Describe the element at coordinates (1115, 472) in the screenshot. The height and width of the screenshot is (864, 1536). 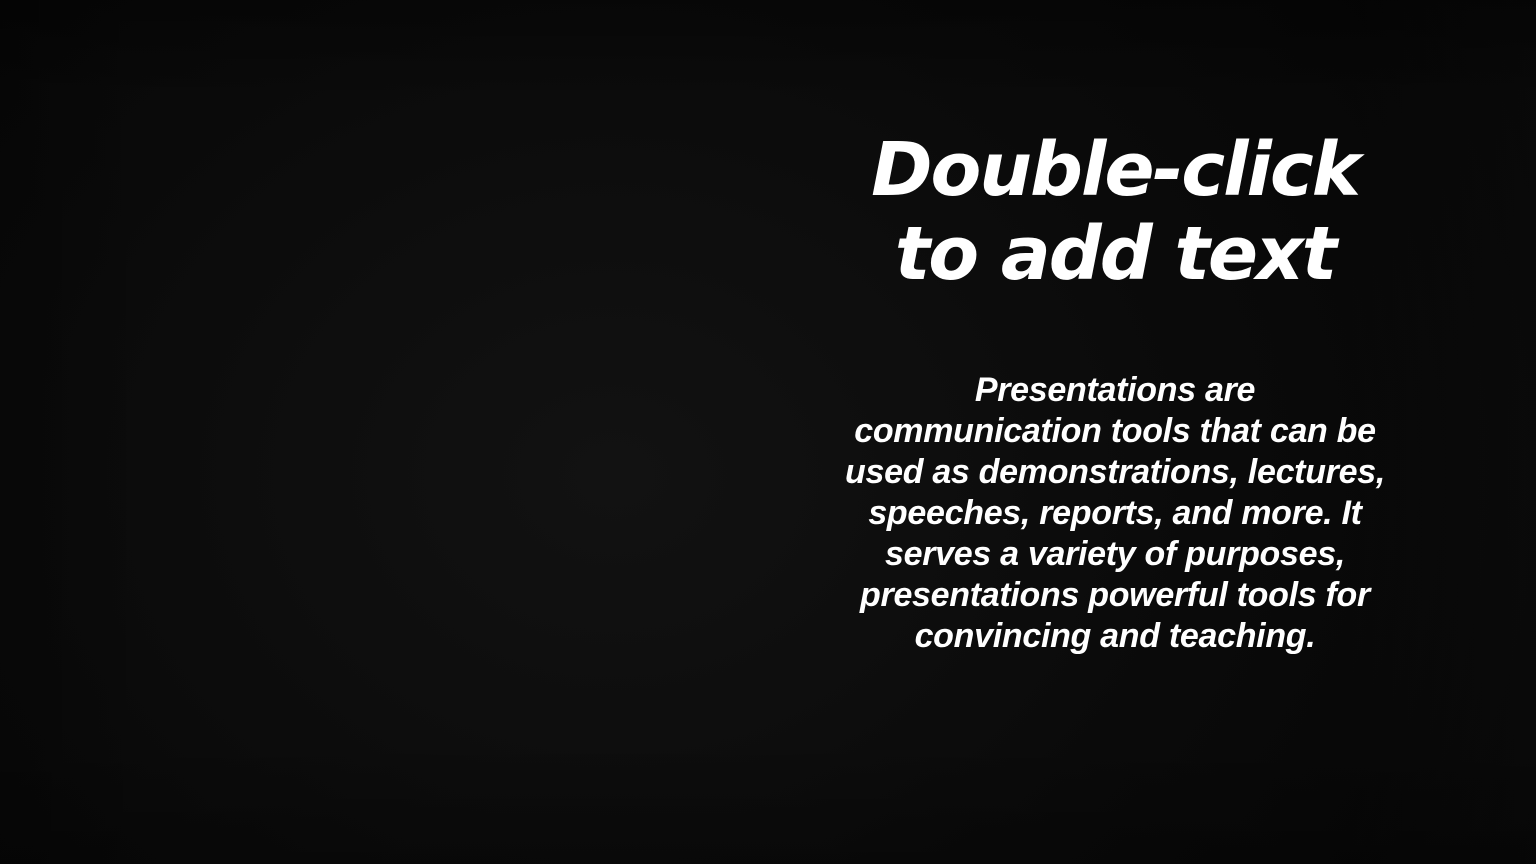
I see `body-line-3: used as demonstrations, lectures,` at that location.